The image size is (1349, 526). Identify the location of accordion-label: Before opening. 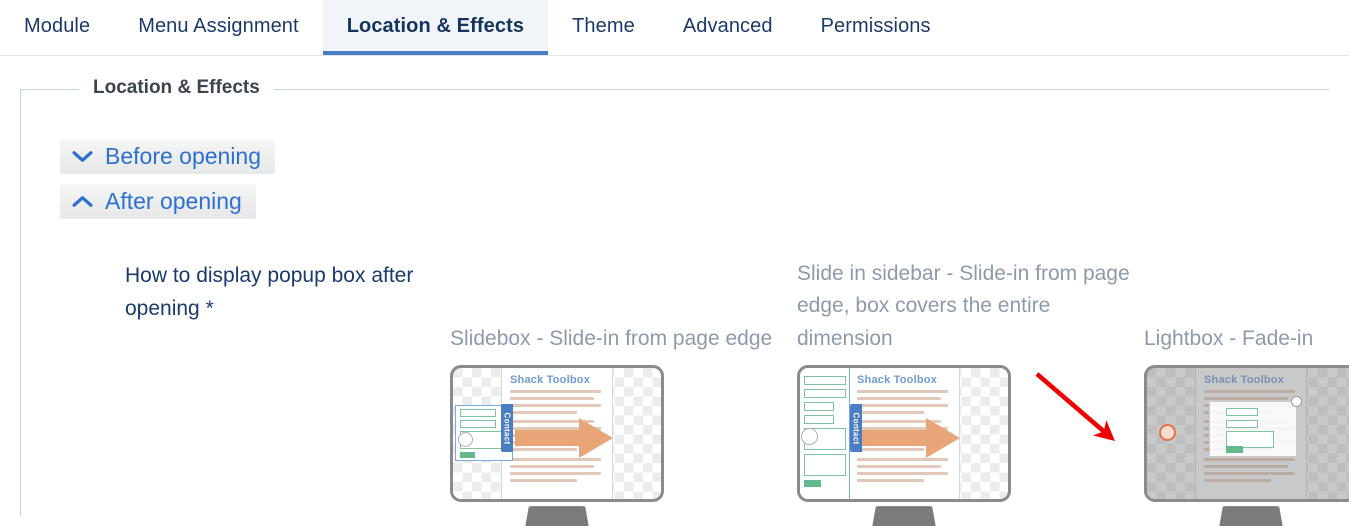
(183, 156).